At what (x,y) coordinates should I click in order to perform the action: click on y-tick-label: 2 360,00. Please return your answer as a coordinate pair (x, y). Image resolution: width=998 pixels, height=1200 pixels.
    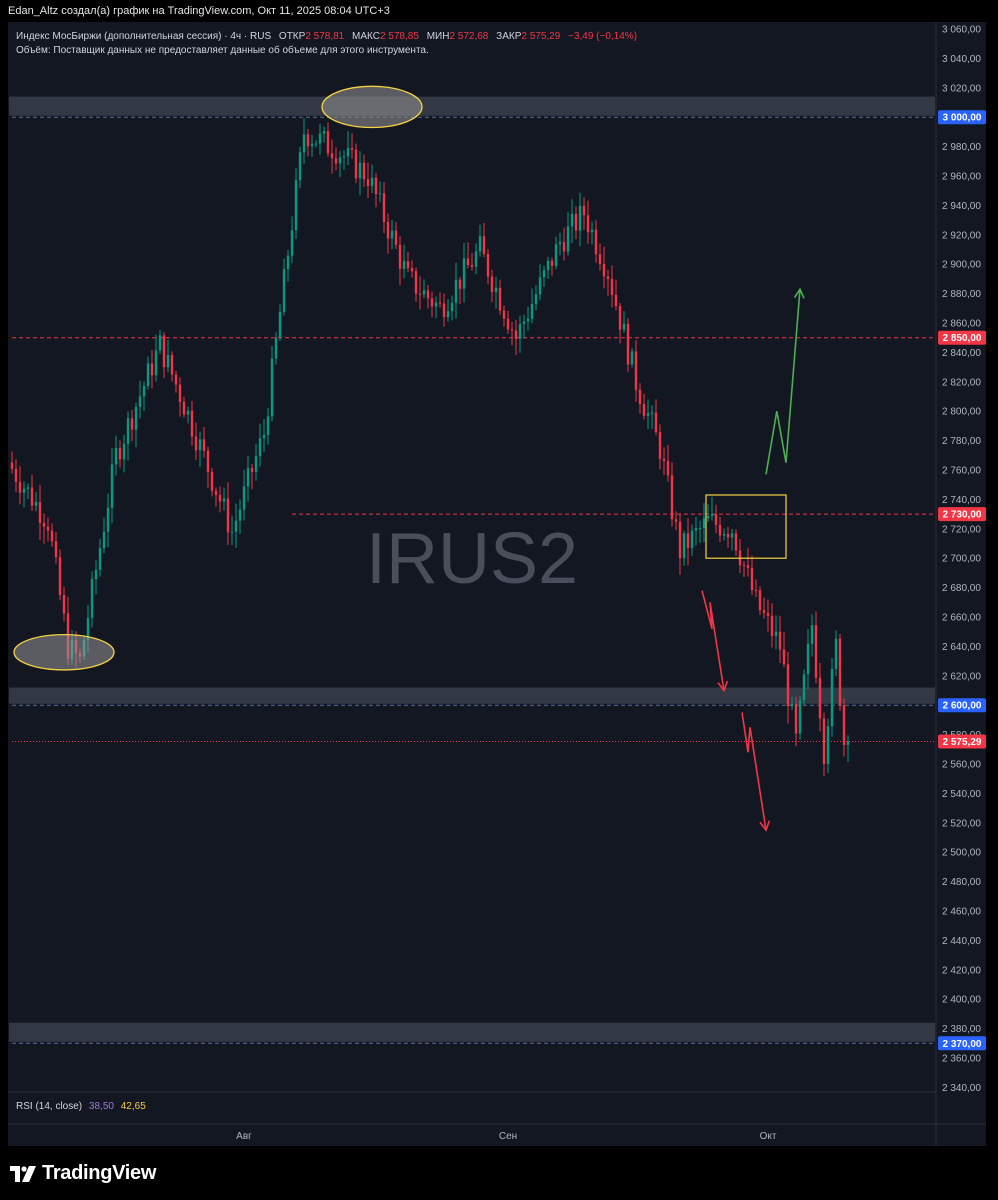
    Looking at the image, I should click on (961, 1059).